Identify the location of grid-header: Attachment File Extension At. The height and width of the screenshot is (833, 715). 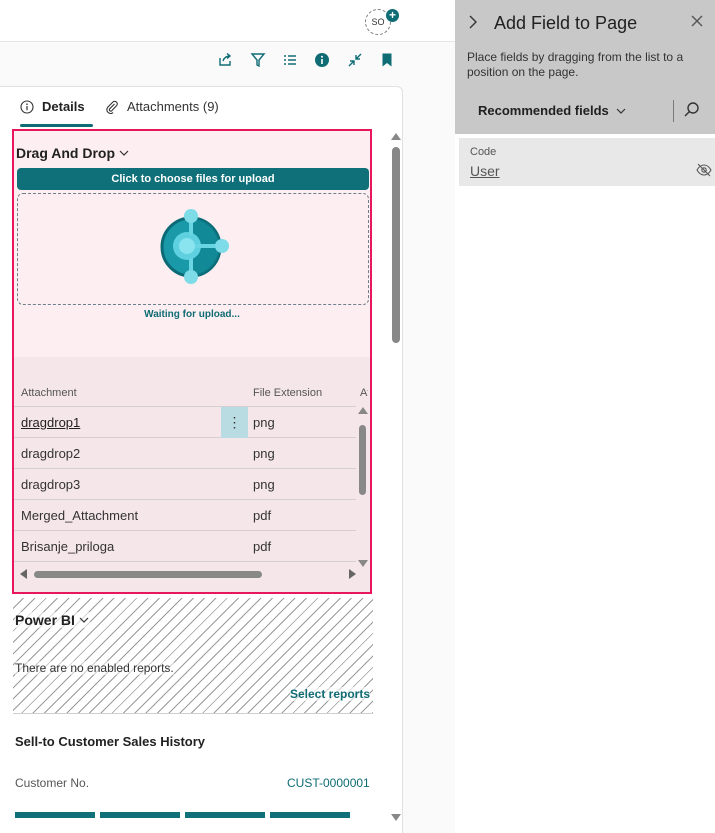
(191, 394).